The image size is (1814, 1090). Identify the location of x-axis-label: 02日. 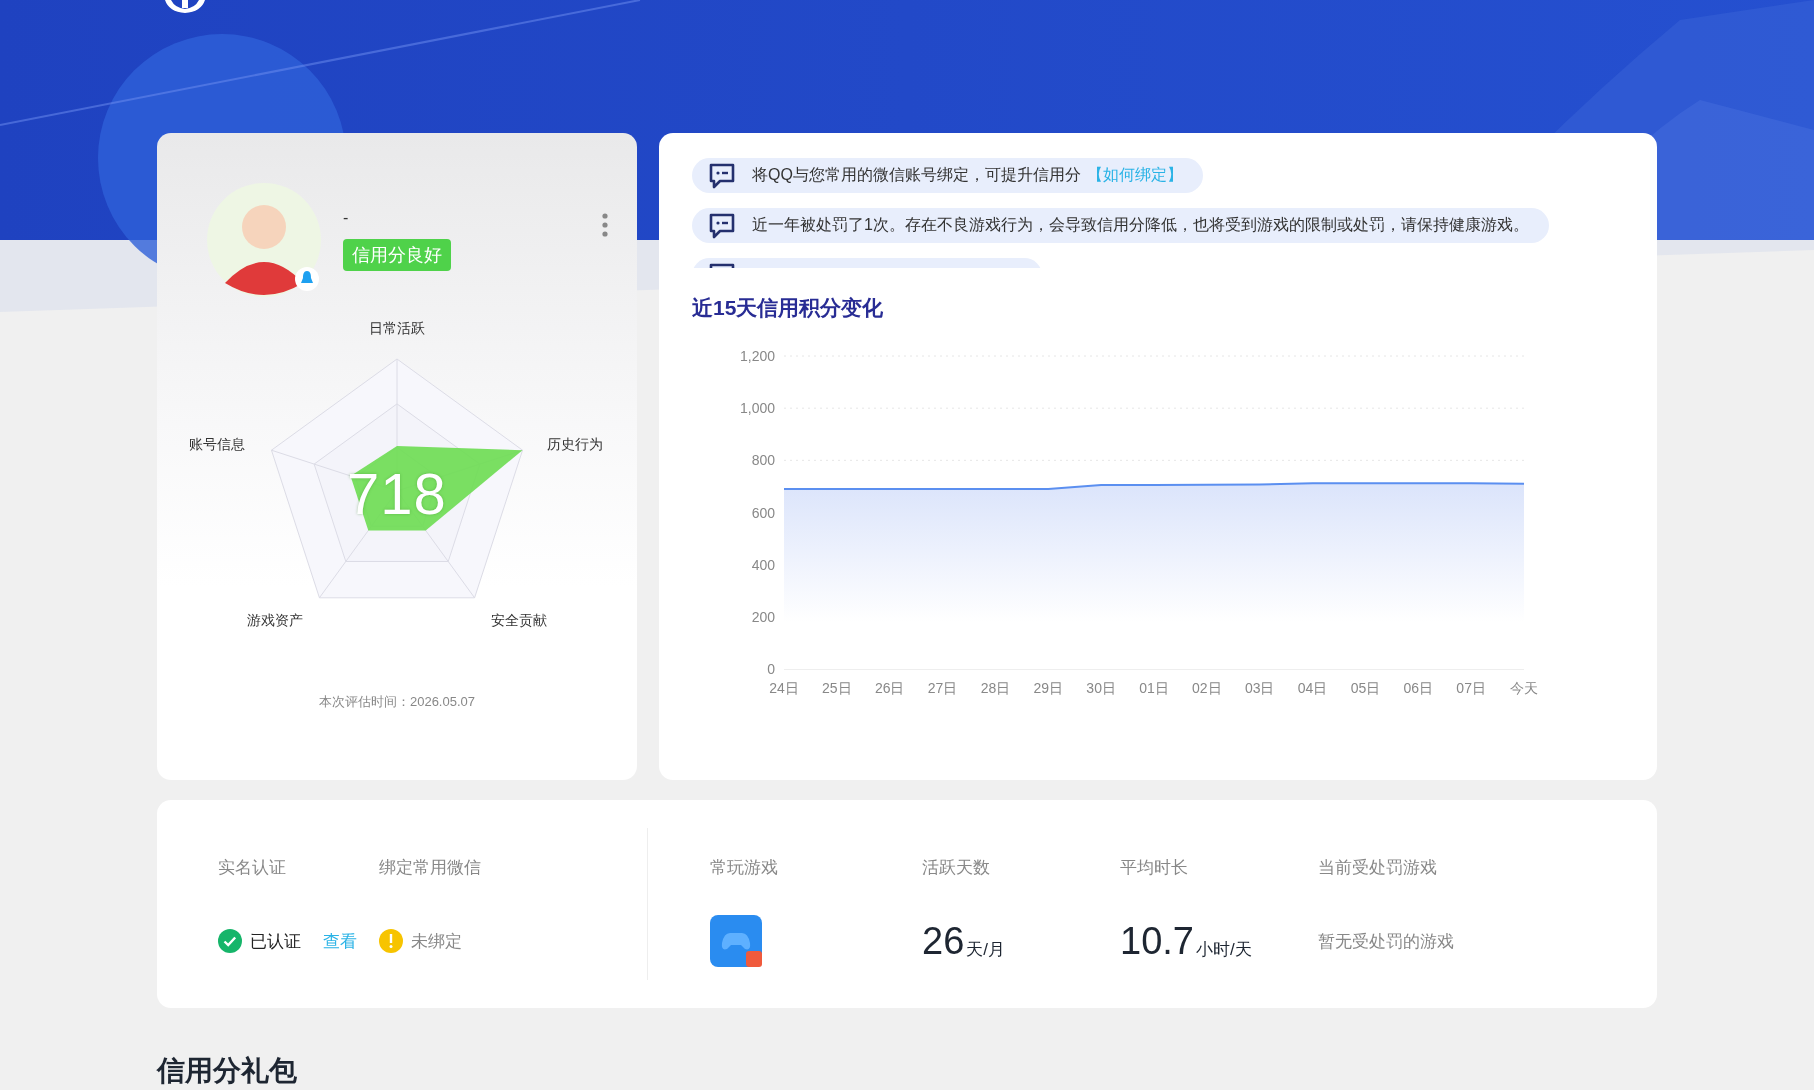
(1207, 688).